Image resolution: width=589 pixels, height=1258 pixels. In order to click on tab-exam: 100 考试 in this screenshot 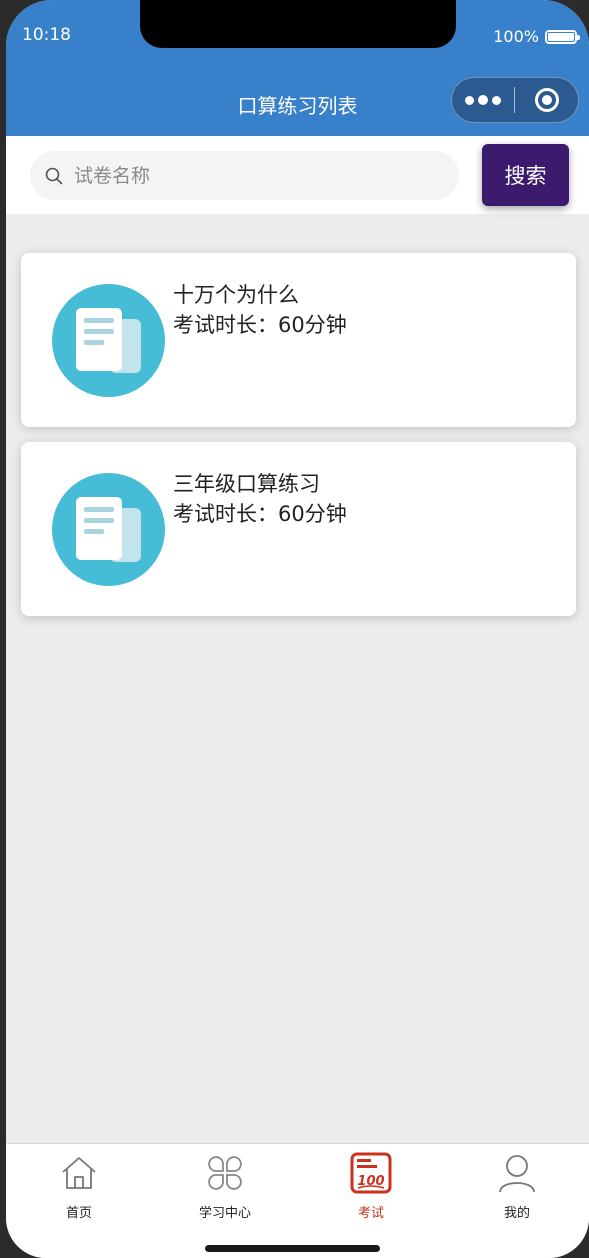, I will do `click(371, 1186)`.